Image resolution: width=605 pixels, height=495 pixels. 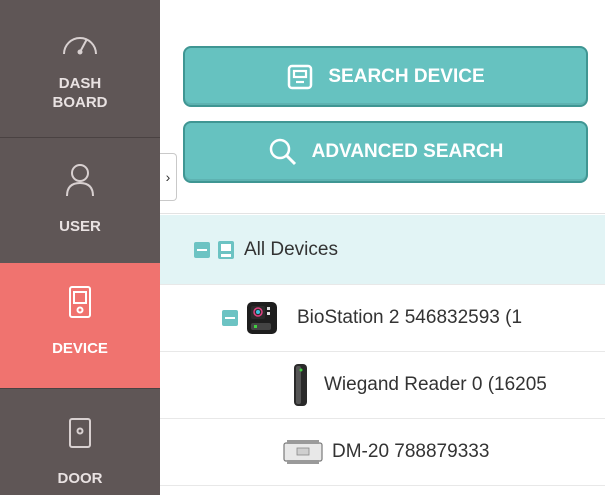 I want to click on sidebar-item-device: DEVICE, so click(x=80, y=325).